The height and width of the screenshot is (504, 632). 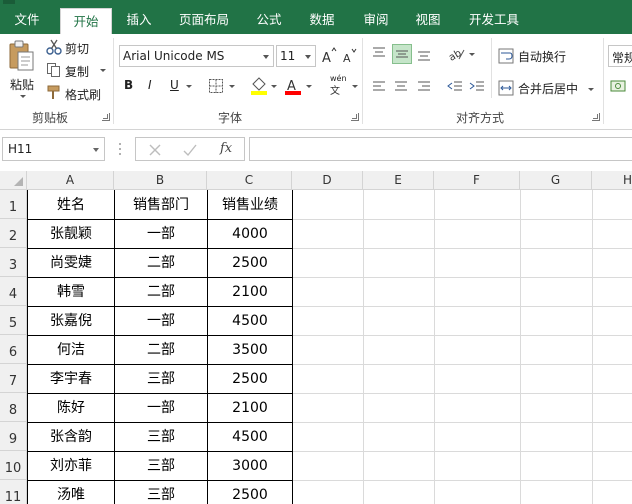 What do you see at coordinates (196, 56) in the screenshot?
I see `font-name-combo: Arial Unicode MS` at bounding box center [196, 56].